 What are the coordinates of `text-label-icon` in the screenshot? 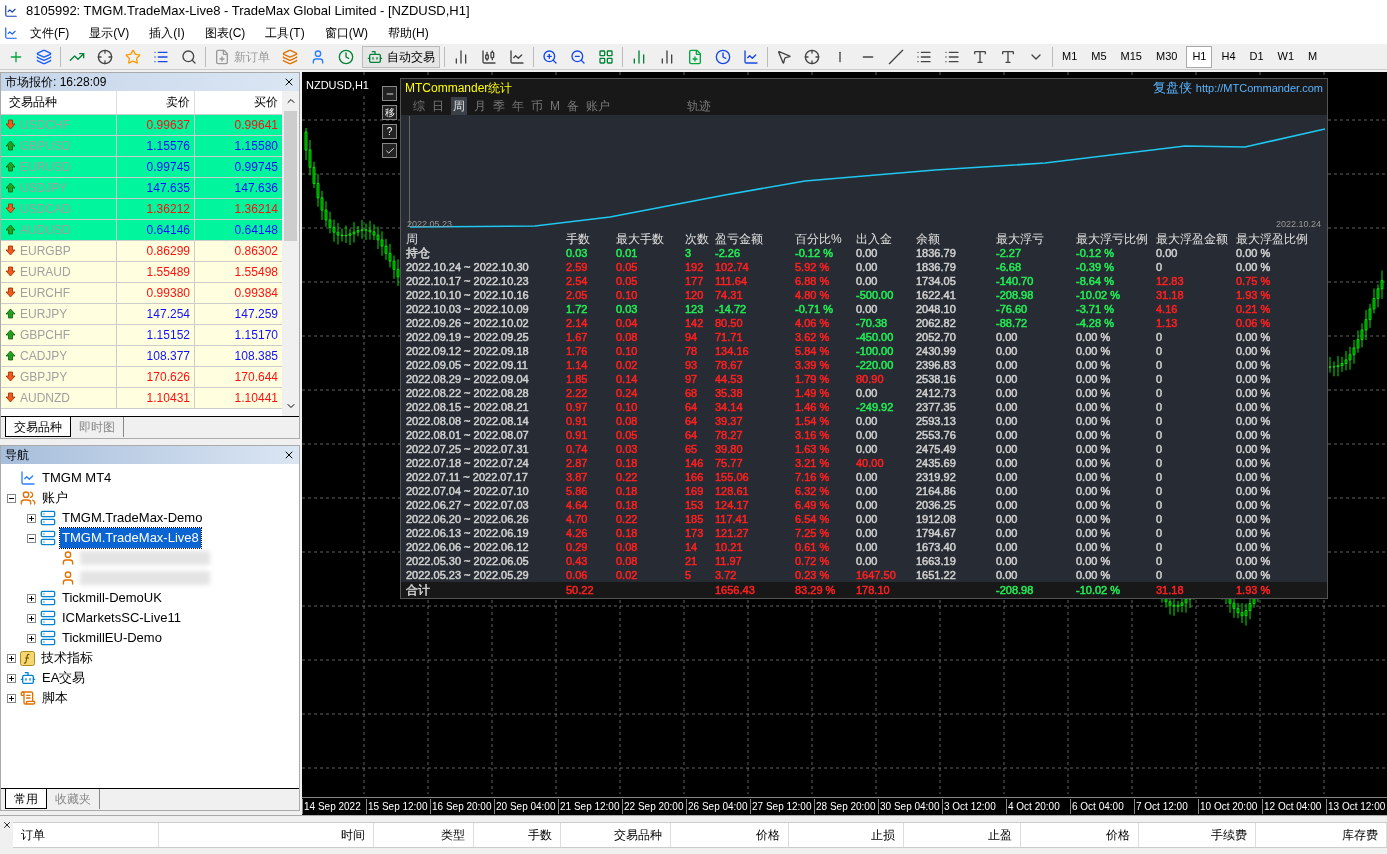 It's located at (1008, 56).